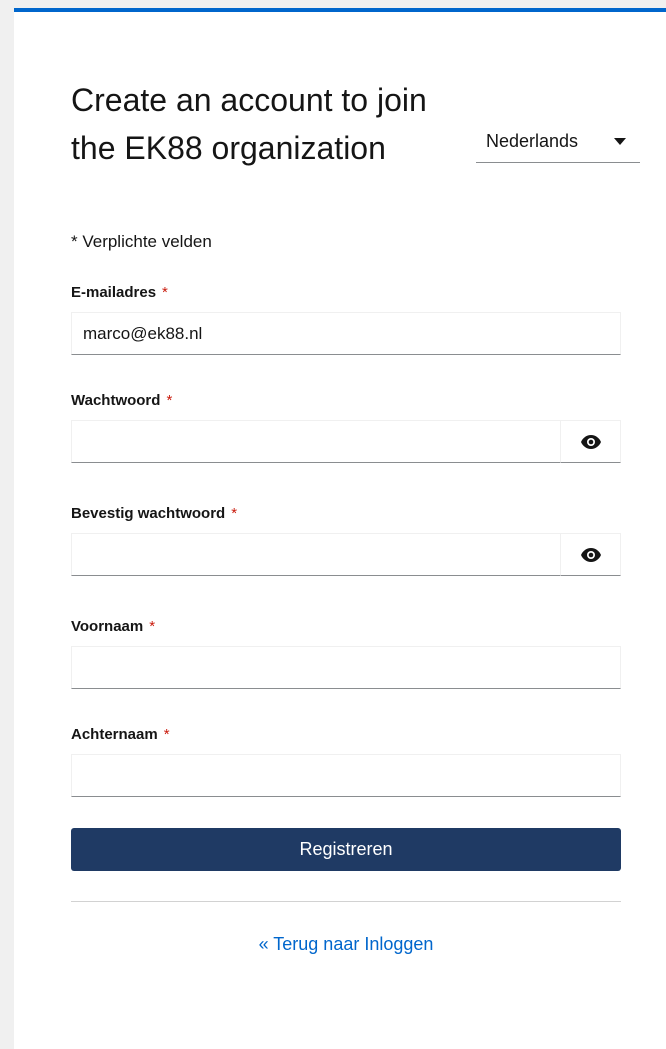 This screenshot has height=1049, width=666. Describe the element at coordinates (346, 667) in the screenshot. I see `first-name-input` at that location.